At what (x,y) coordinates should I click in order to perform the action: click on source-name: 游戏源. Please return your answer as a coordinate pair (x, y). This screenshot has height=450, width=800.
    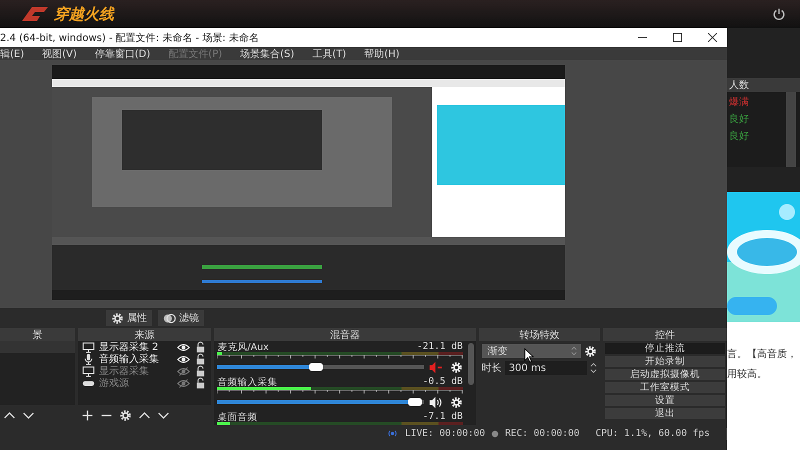
    Looking at the image, I should click on (136, 383).